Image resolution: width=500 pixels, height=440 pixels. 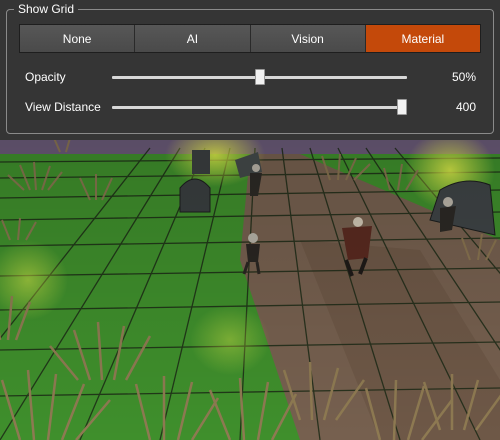 I want to click on opacity-slider-thumb, so click(x=259, y=77).